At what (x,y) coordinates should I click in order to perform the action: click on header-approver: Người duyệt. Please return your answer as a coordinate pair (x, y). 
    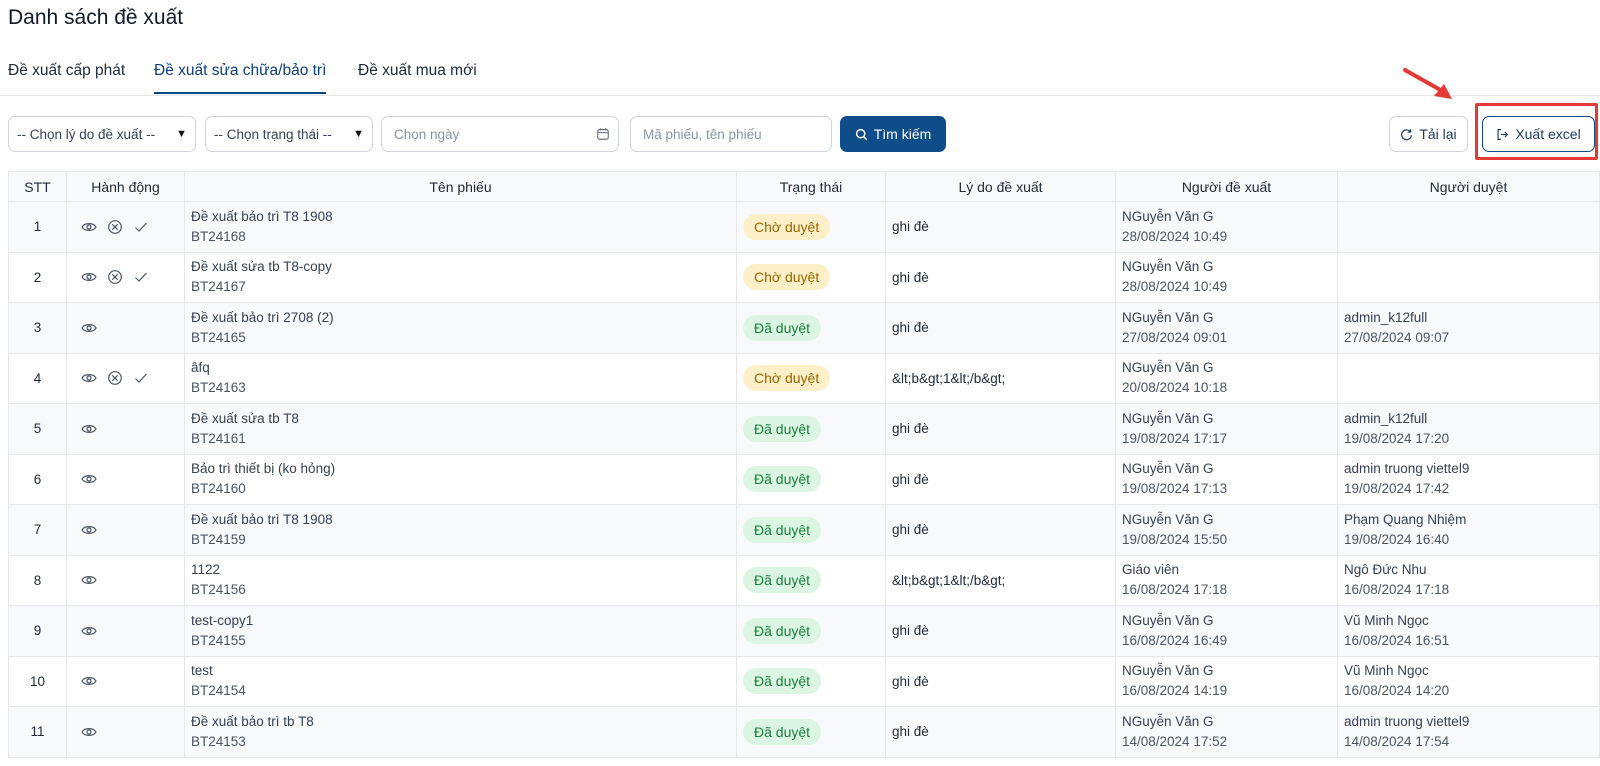
    Looking at the image, I should click on (1468, 186).